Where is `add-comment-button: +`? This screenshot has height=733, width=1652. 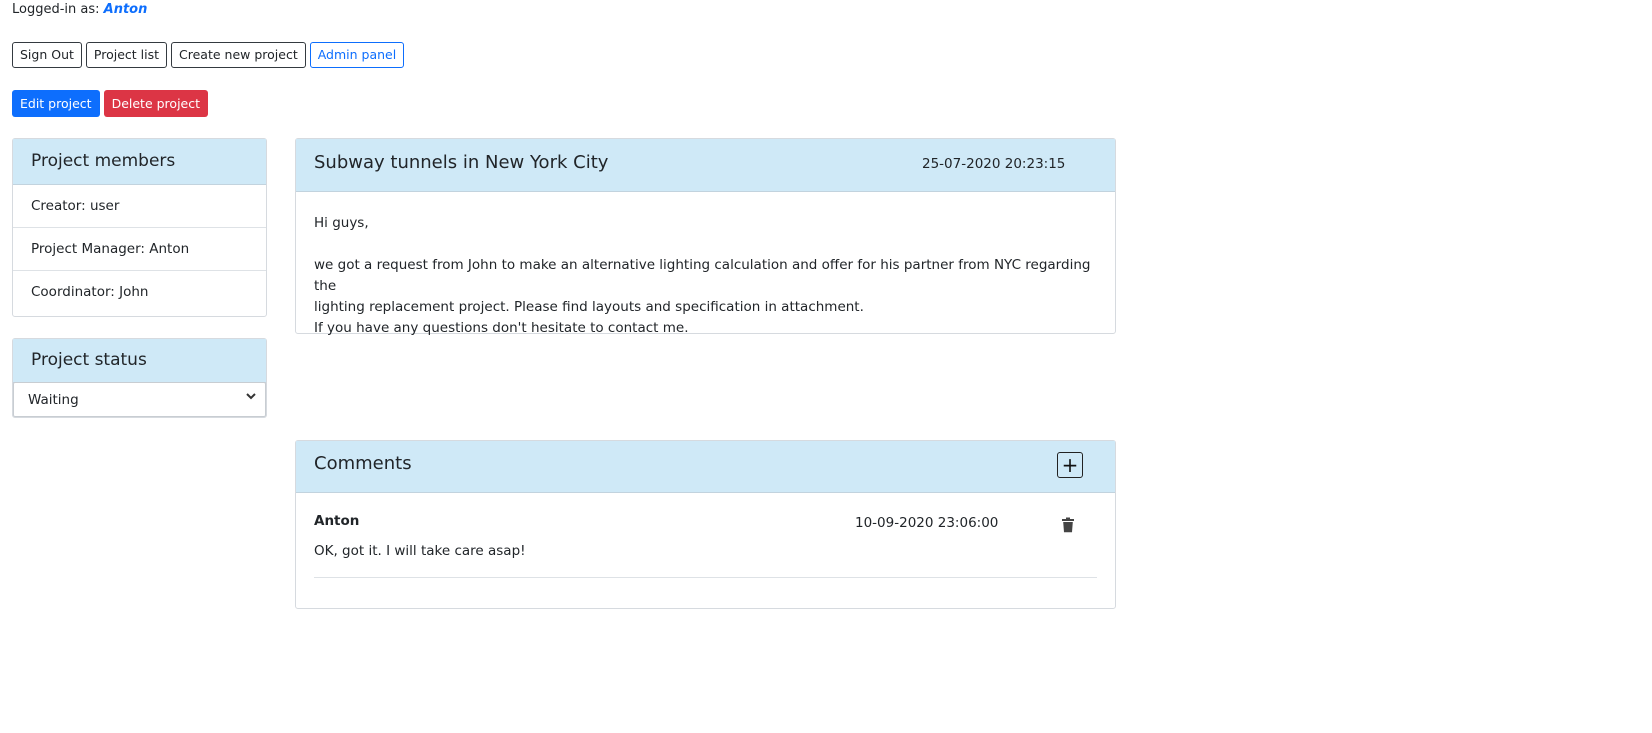
add-comment-button: + is located at coordinates (1070, 465).